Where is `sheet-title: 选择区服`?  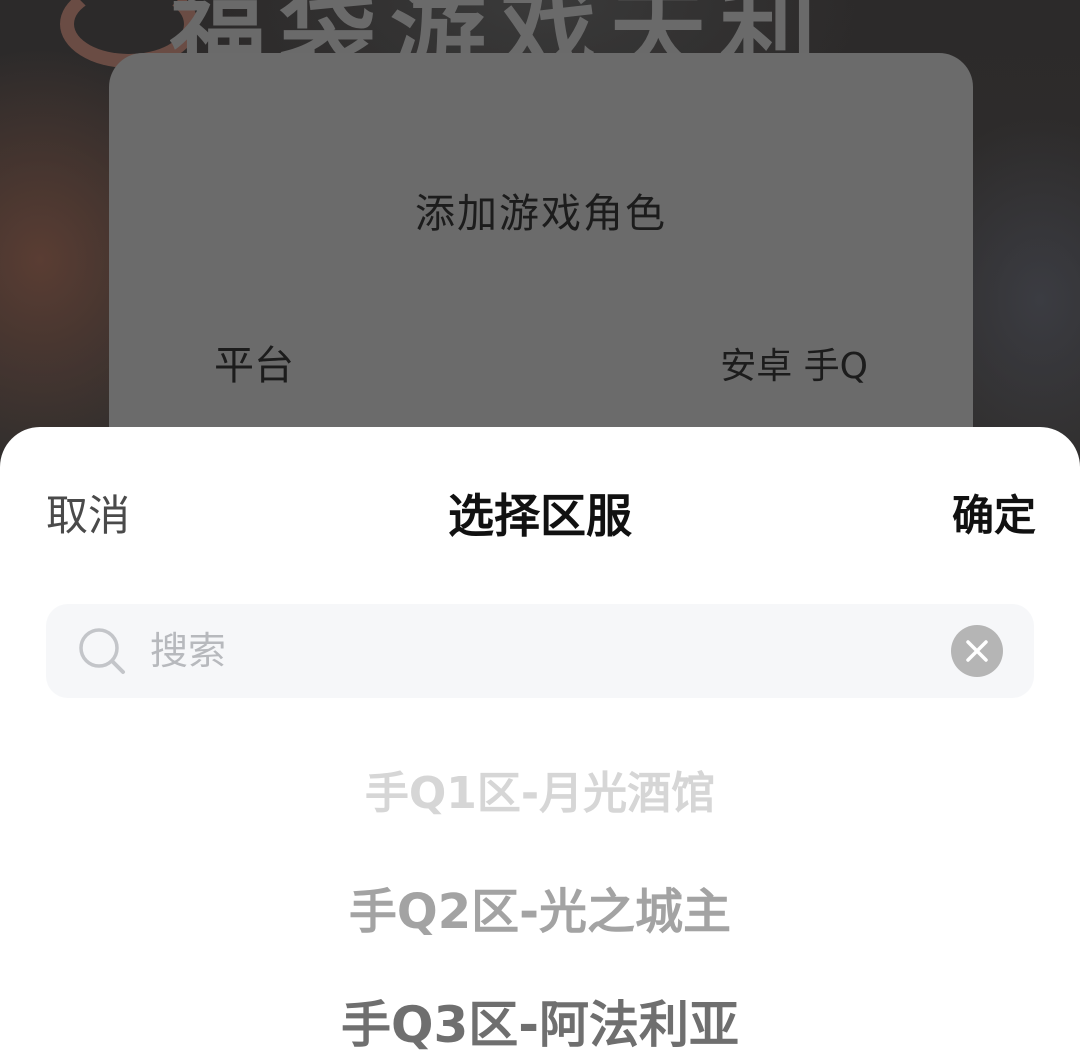
sheet-title: 选择区服 is located at coordinates (540, 516).